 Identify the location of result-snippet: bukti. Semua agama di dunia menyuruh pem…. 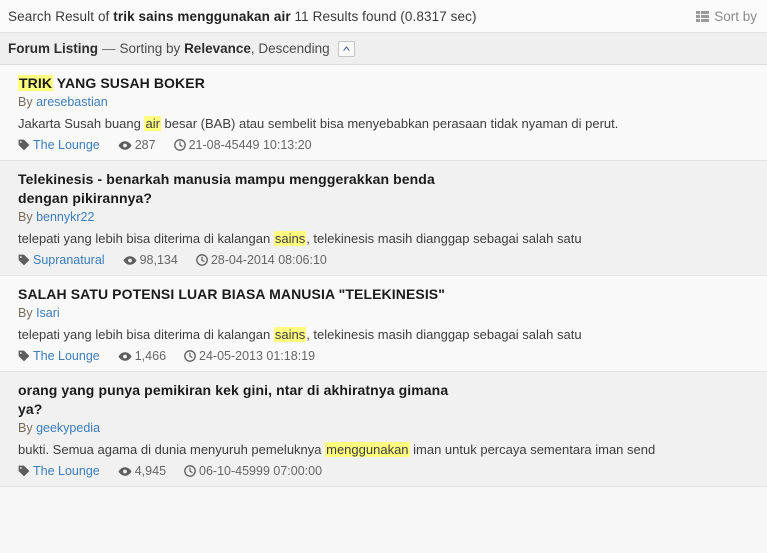
(387, 450).